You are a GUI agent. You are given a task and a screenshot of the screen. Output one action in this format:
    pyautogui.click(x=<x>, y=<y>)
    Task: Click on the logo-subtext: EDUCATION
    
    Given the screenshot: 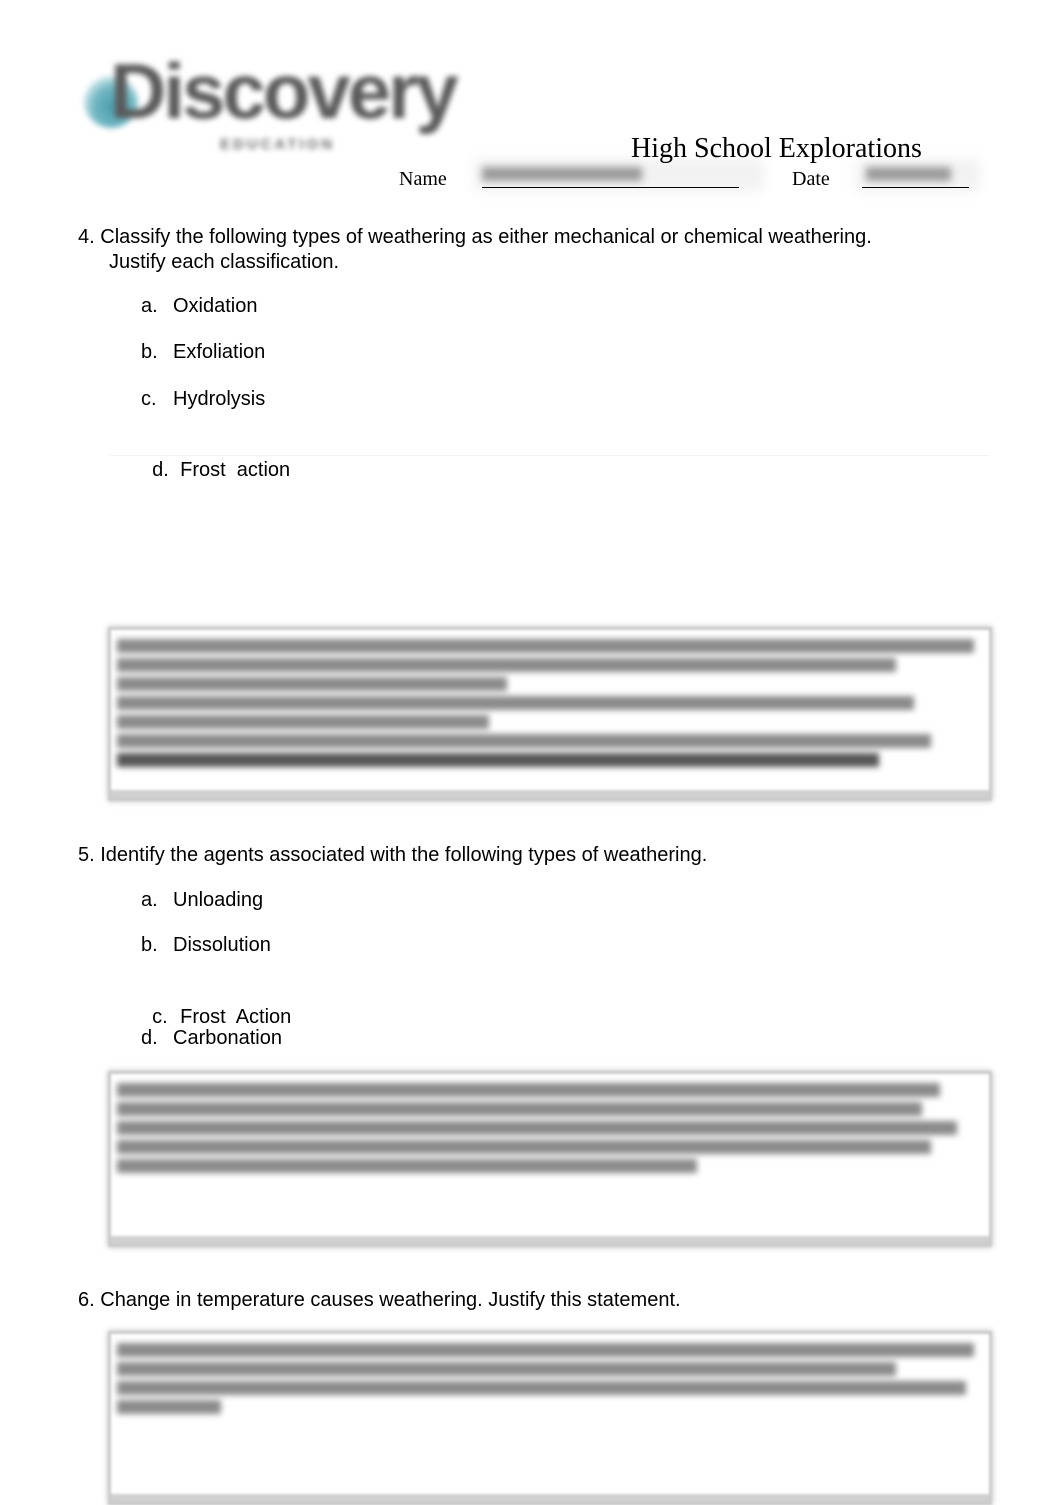 What is the action you would take?
    pyautogui.click(x=278, y=144)
    